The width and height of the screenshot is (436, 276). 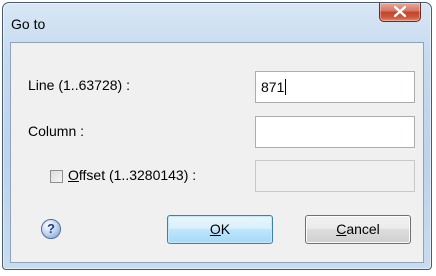 What do you see at coordinates (335, 132) in the screenshot?
I see `column-input` at bounding box center [335, 132].